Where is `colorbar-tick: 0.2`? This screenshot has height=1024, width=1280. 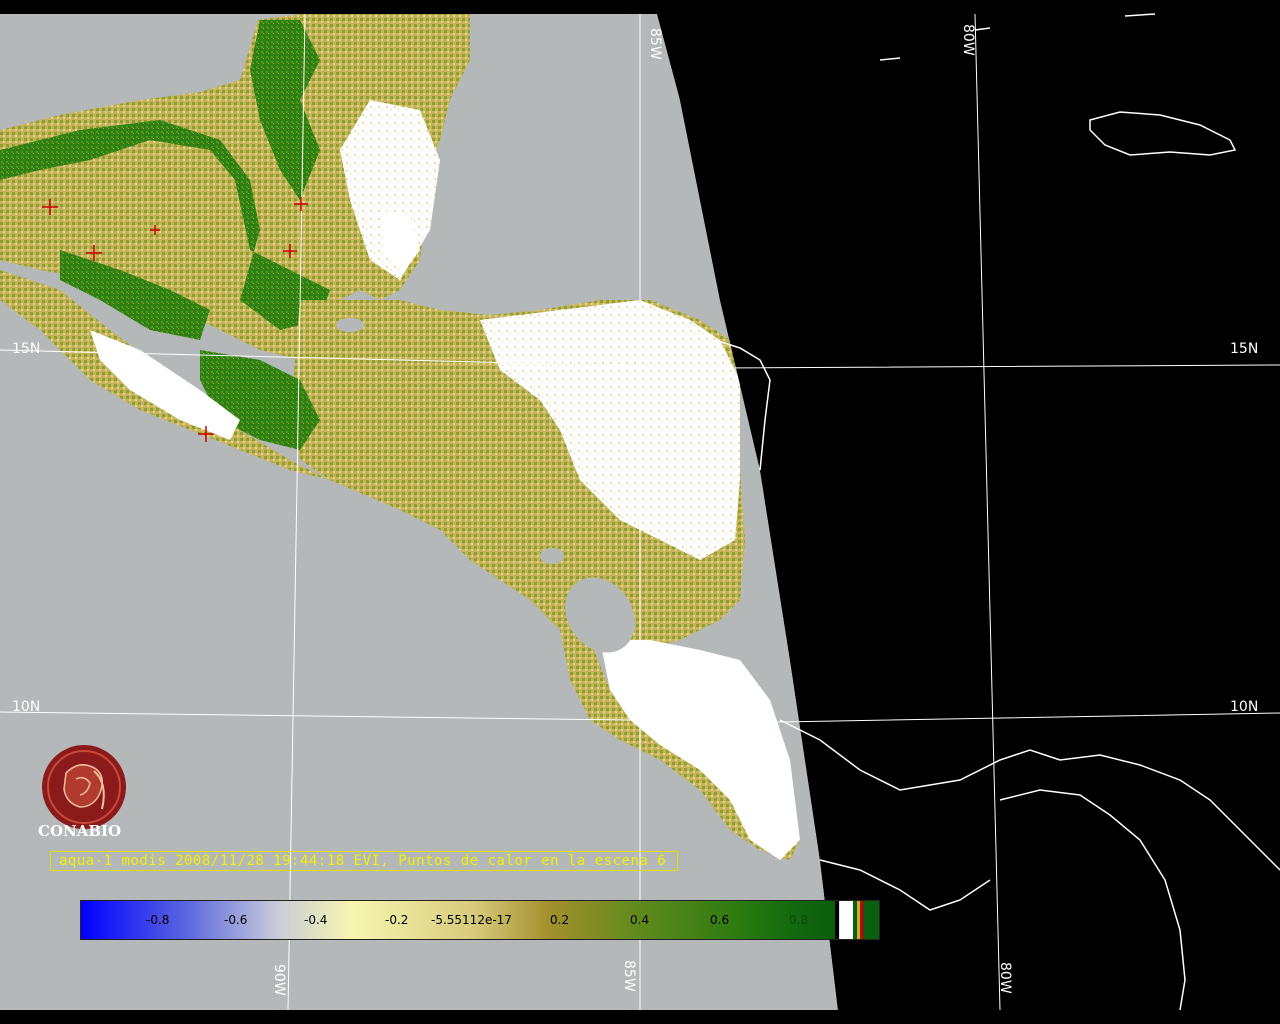 colorbar-tick: 0.2 is located at coordinates (560, 920).